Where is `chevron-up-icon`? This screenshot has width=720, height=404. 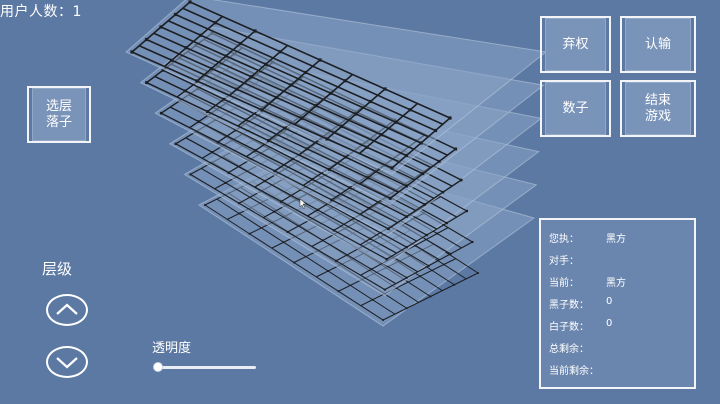 chevron-up-icon is located at coordinates (67, 309).